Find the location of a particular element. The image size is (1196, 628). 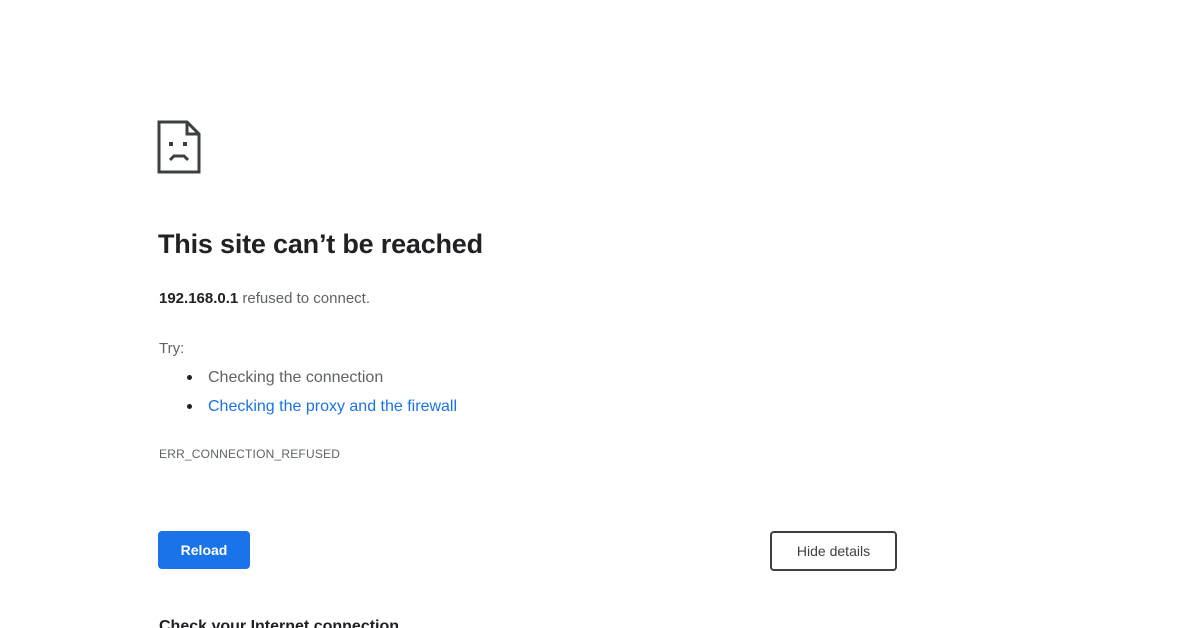

error-message: 192.168.0.1 refused to connect. is located at coordinates (264, 298).